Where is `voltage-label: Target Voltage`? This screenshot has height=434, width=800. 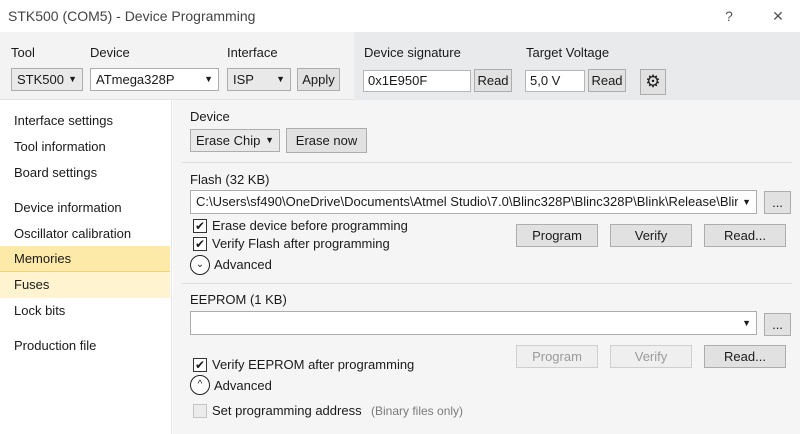 voltage-label: Target Voltage is located at coordinates (568, 52).